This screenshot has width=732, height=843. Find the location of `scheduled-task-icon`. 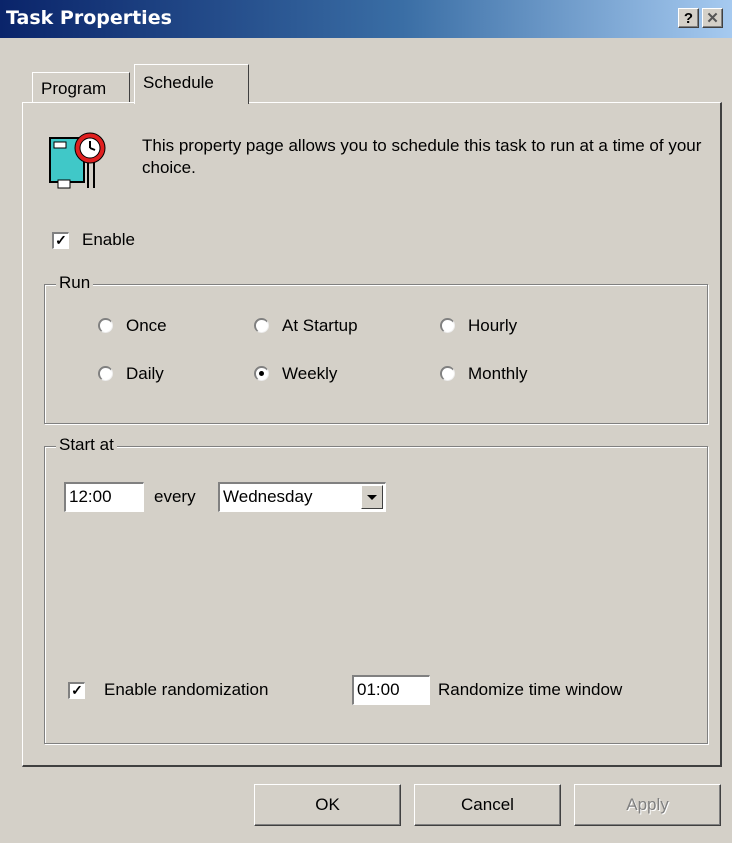

scheduled-task-icon is located at coordinates (77, 161).